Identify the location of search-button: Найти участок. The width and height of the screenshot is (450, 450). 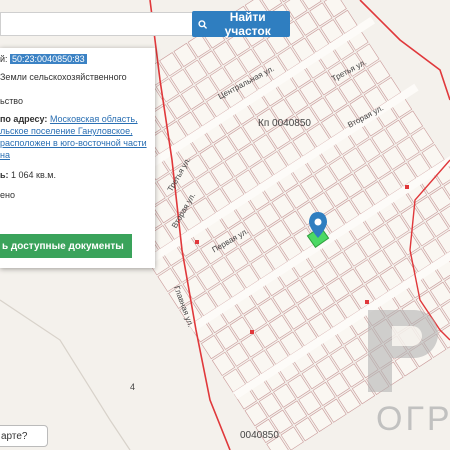
(241, 24).